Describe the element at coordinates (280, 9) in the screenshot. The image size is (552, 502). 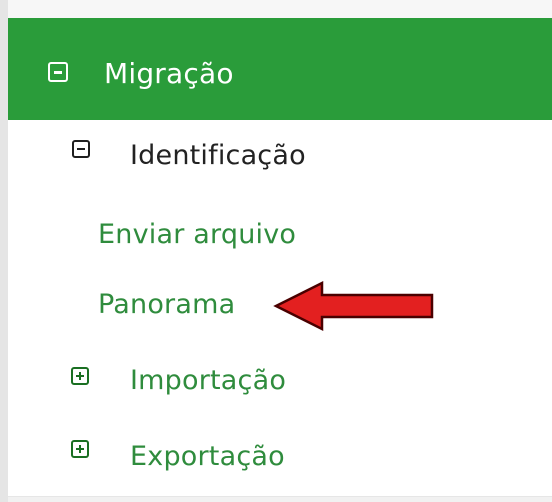
I see `top-border` at that location.